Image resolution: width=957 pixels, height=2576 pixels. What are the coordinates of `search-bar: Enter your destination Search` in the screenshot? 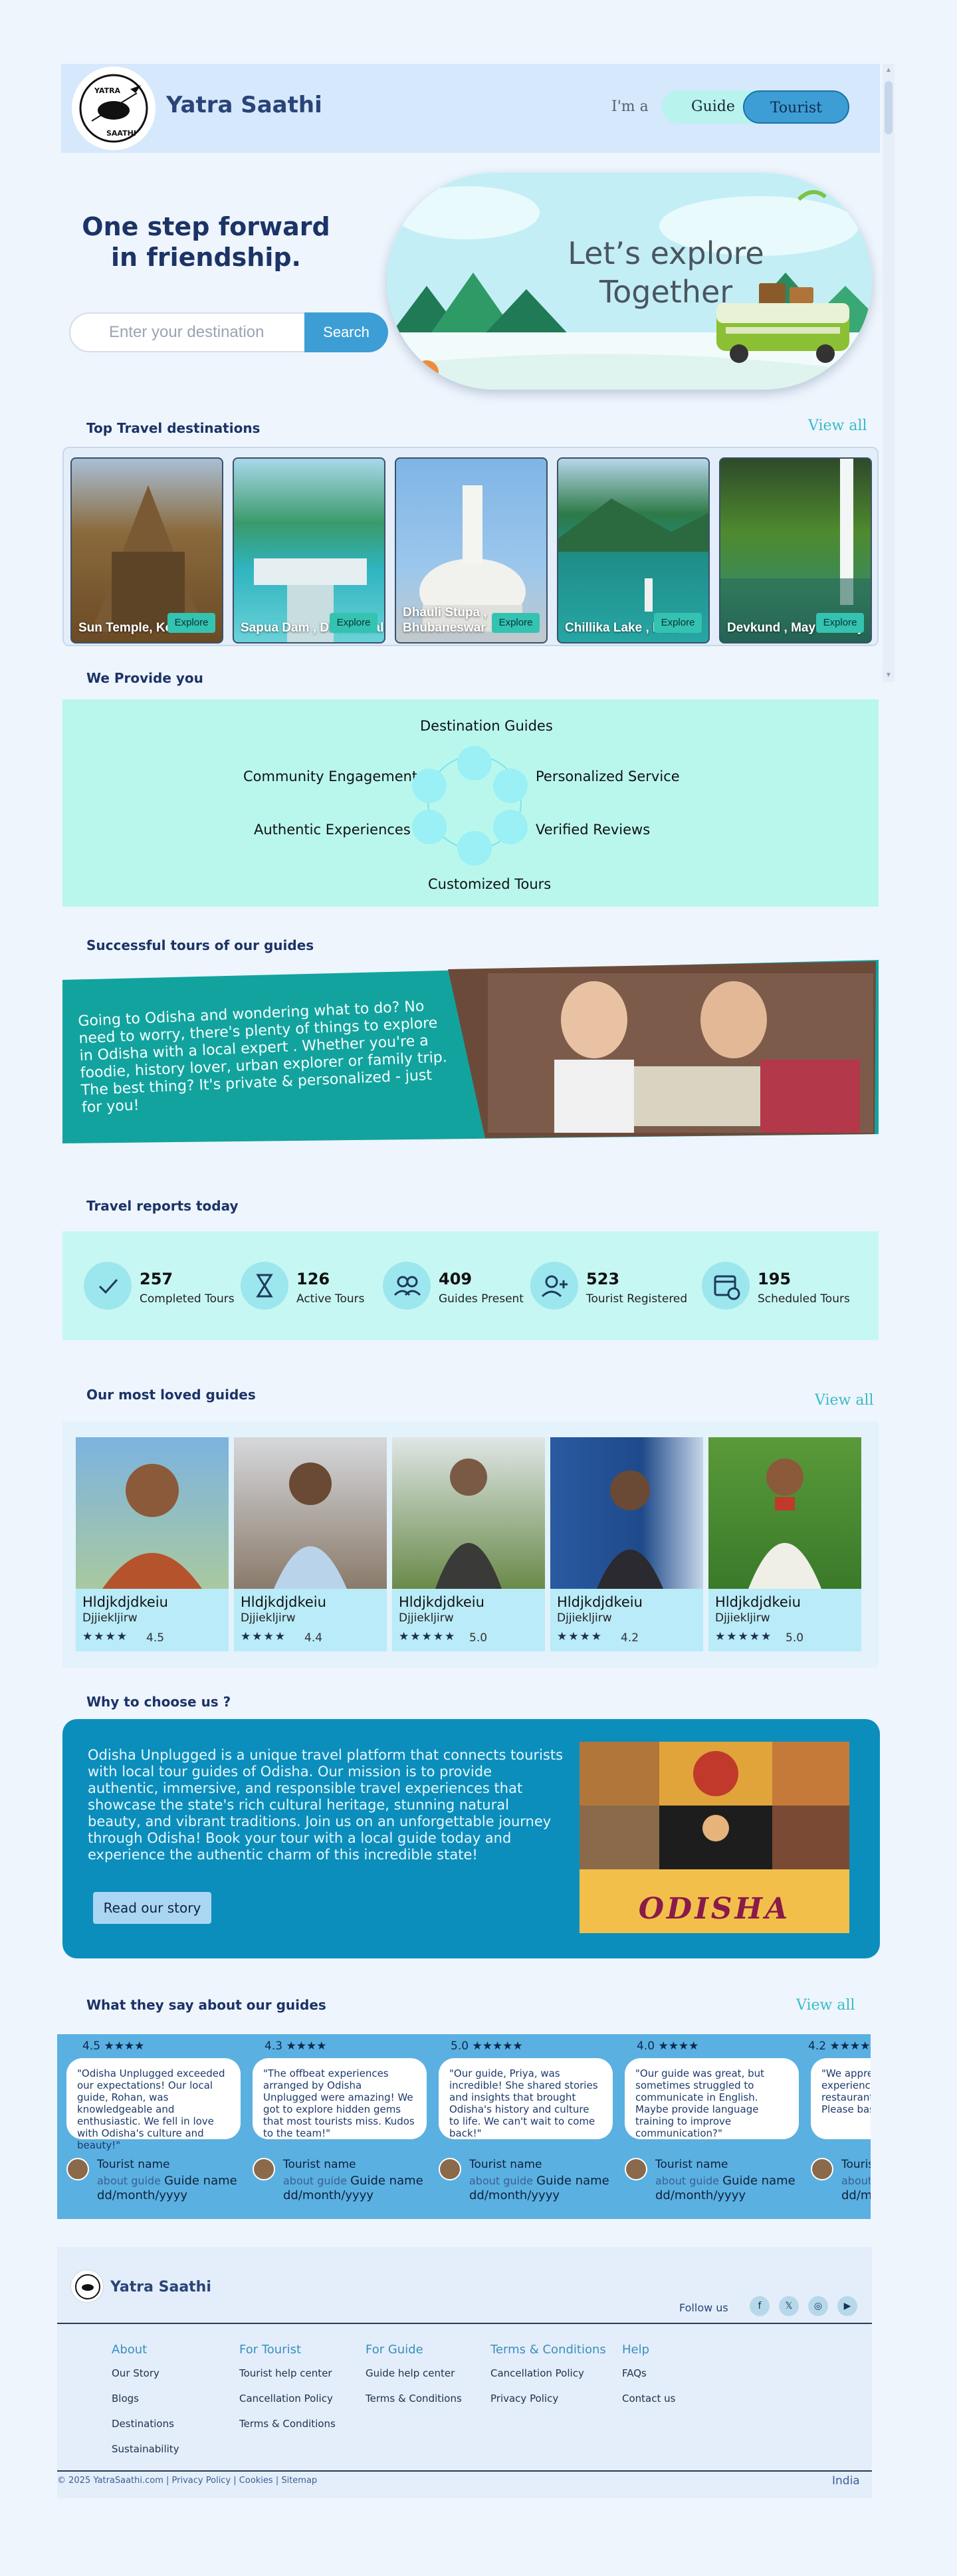 It's located at (228, 332).